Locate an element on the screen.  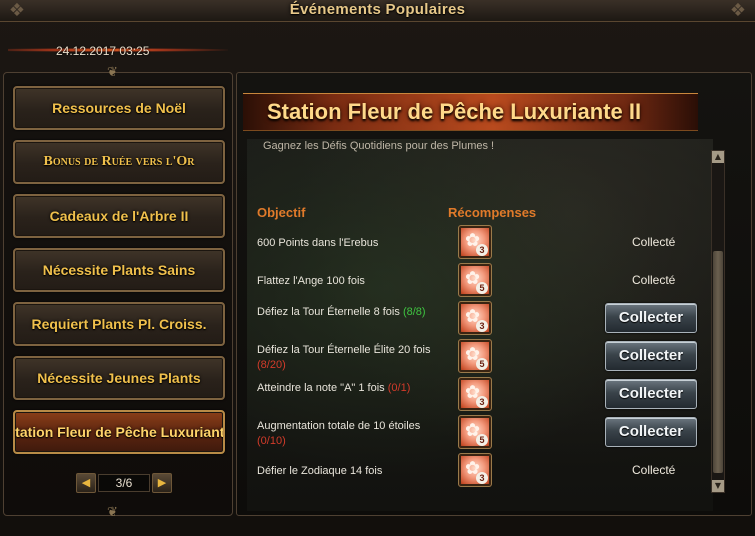
event-list-item-label: Station Fleur de Pêche Luxuriante is located at coordinates (119, 432).